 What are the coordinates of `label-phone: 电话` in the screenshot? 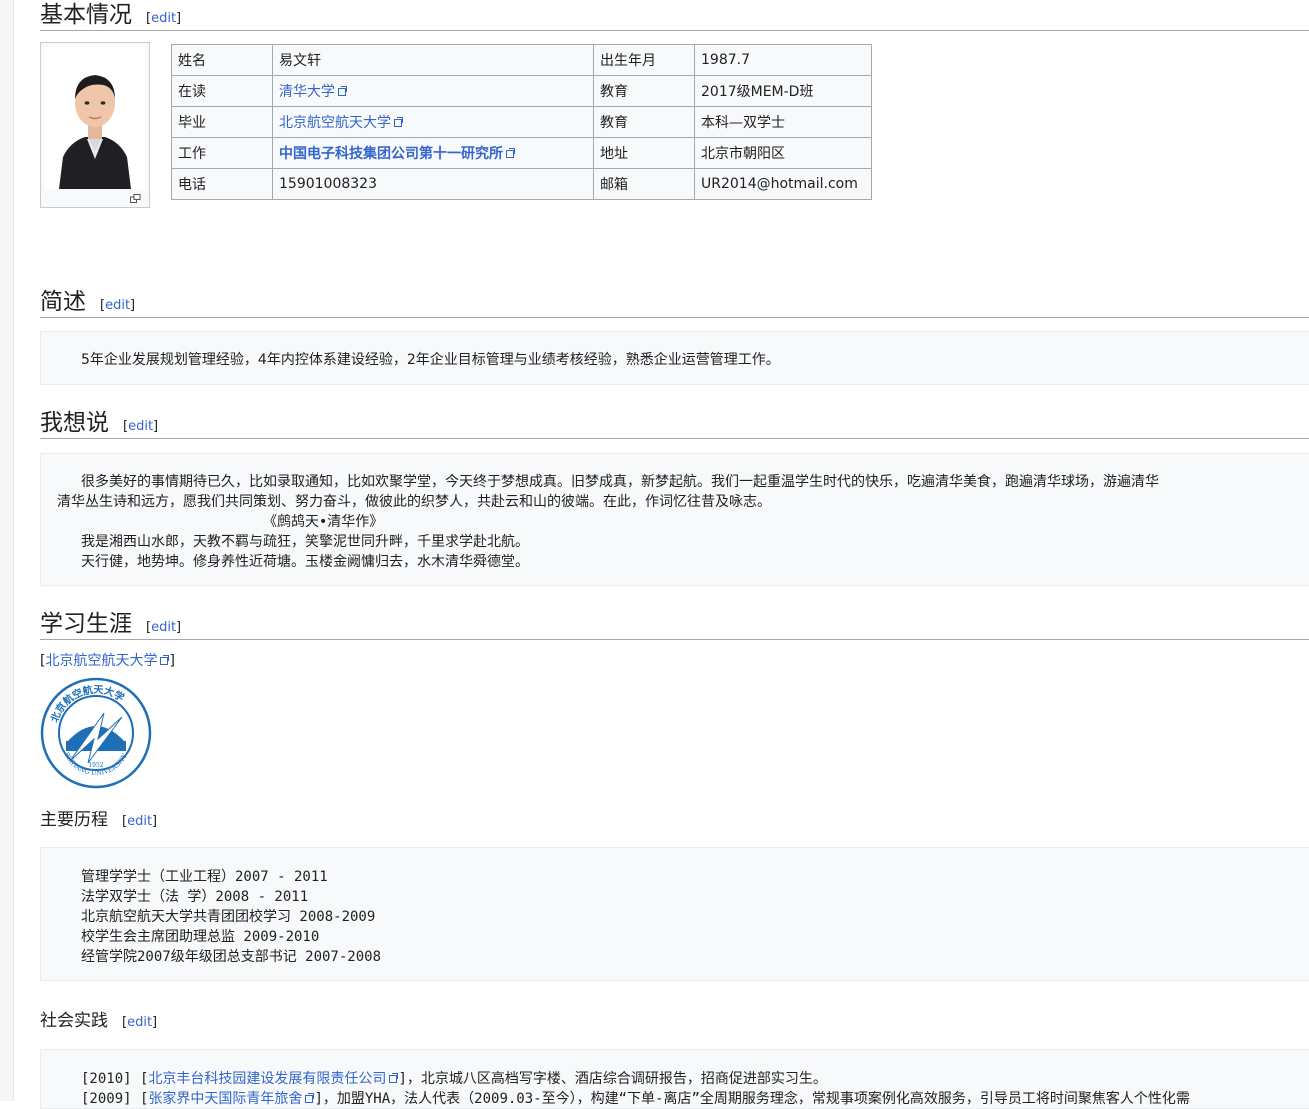 It's located at (222, 184).